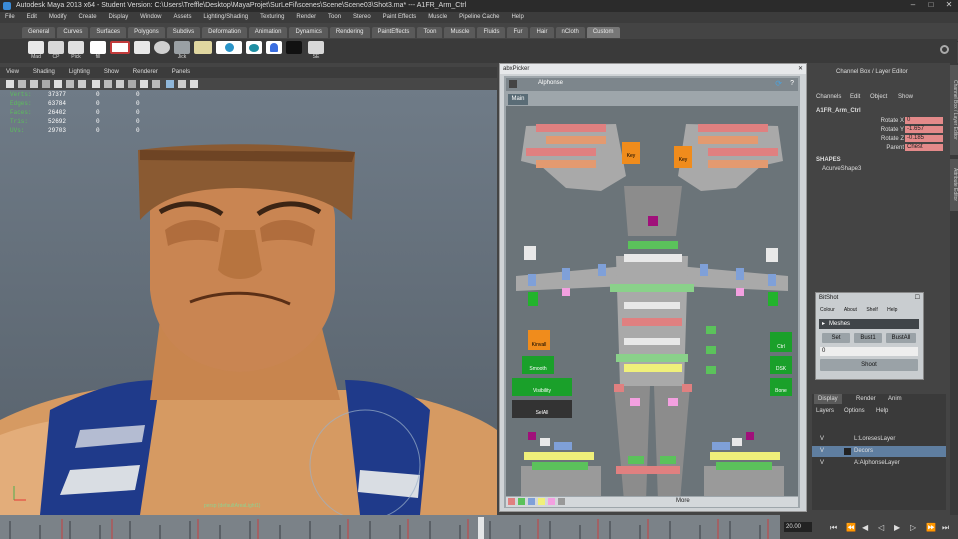 This screenshot has width=958, height=539. I want to click on color-swatch-yellow, so click(541, 501).